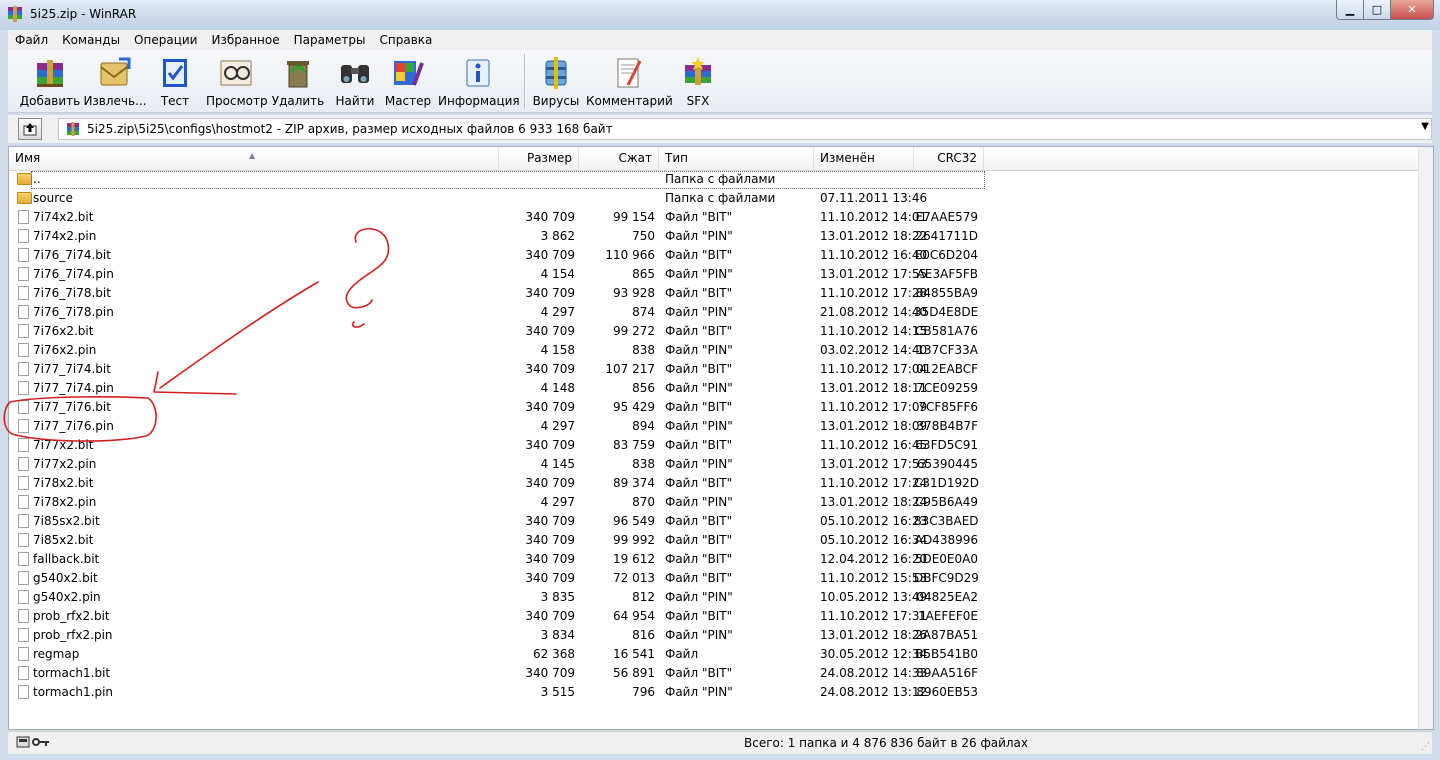 The width and height of the screenshot is (1440, 760). What do you see at coordinates (949, 158) in the screenshot?
I see `col-crc-header: CRC32` at bounding box center [949, 158].